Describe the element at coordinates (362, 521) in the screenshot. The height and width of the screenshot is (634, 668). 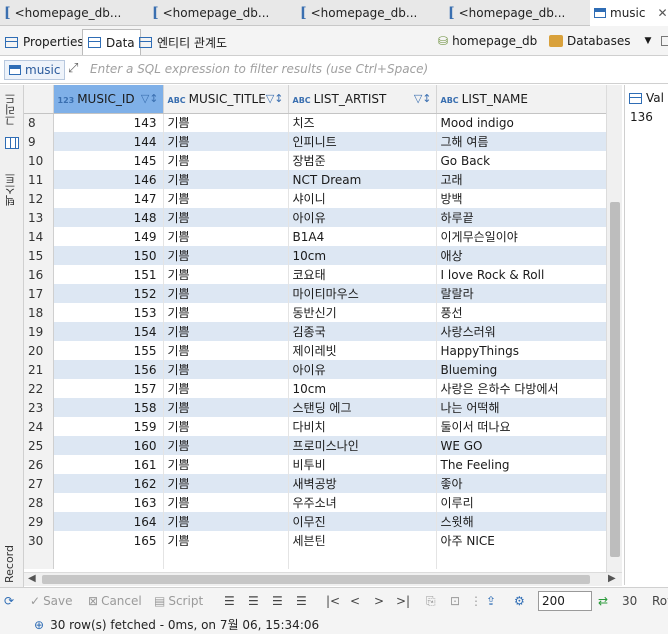
I see `cell-list-artist: 이무진` at that location.